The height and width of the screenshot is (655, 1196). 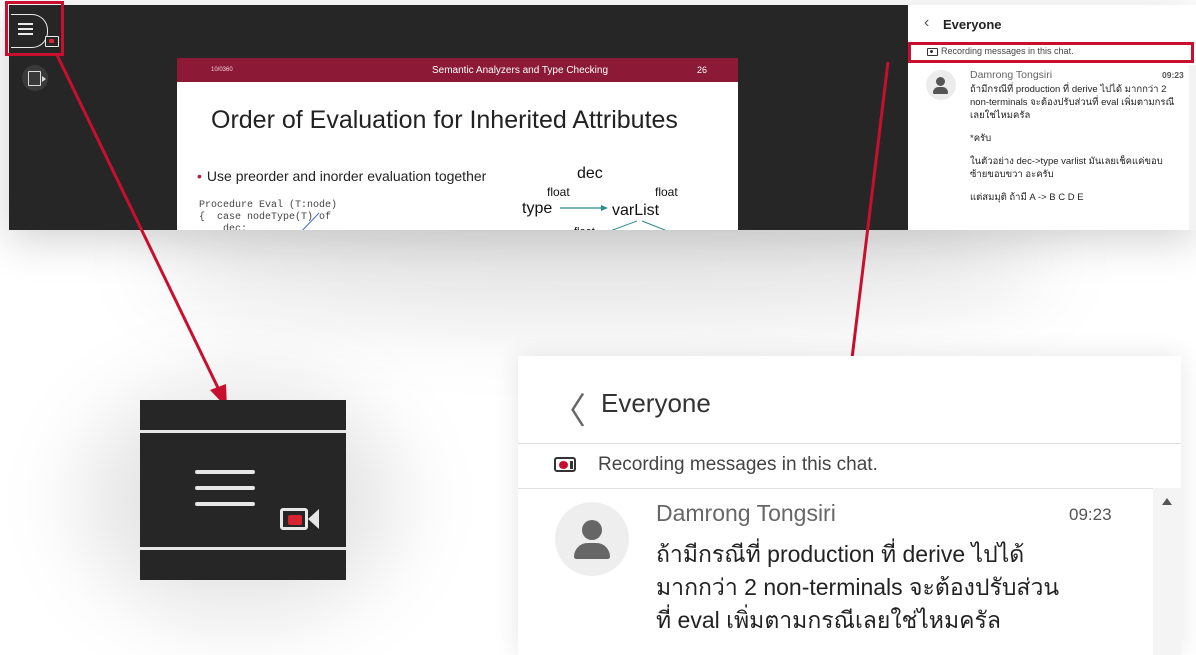 What do you see at coordinates (849, 400) in the screenshot?
I see `chat-header: 〈 Everyone` at bounding box center [849, 400].